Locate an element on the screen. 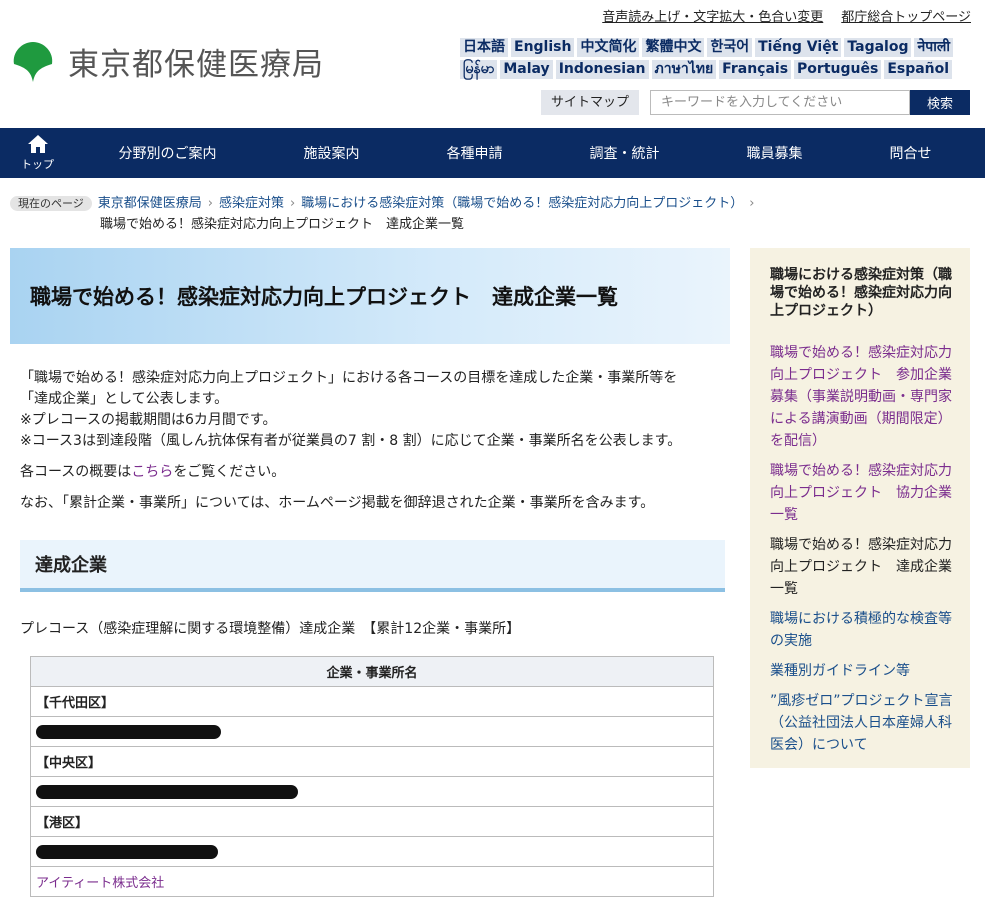 The image size is (985, 901). lang-japanese: 日本語 is located at coordinates (484, 47).